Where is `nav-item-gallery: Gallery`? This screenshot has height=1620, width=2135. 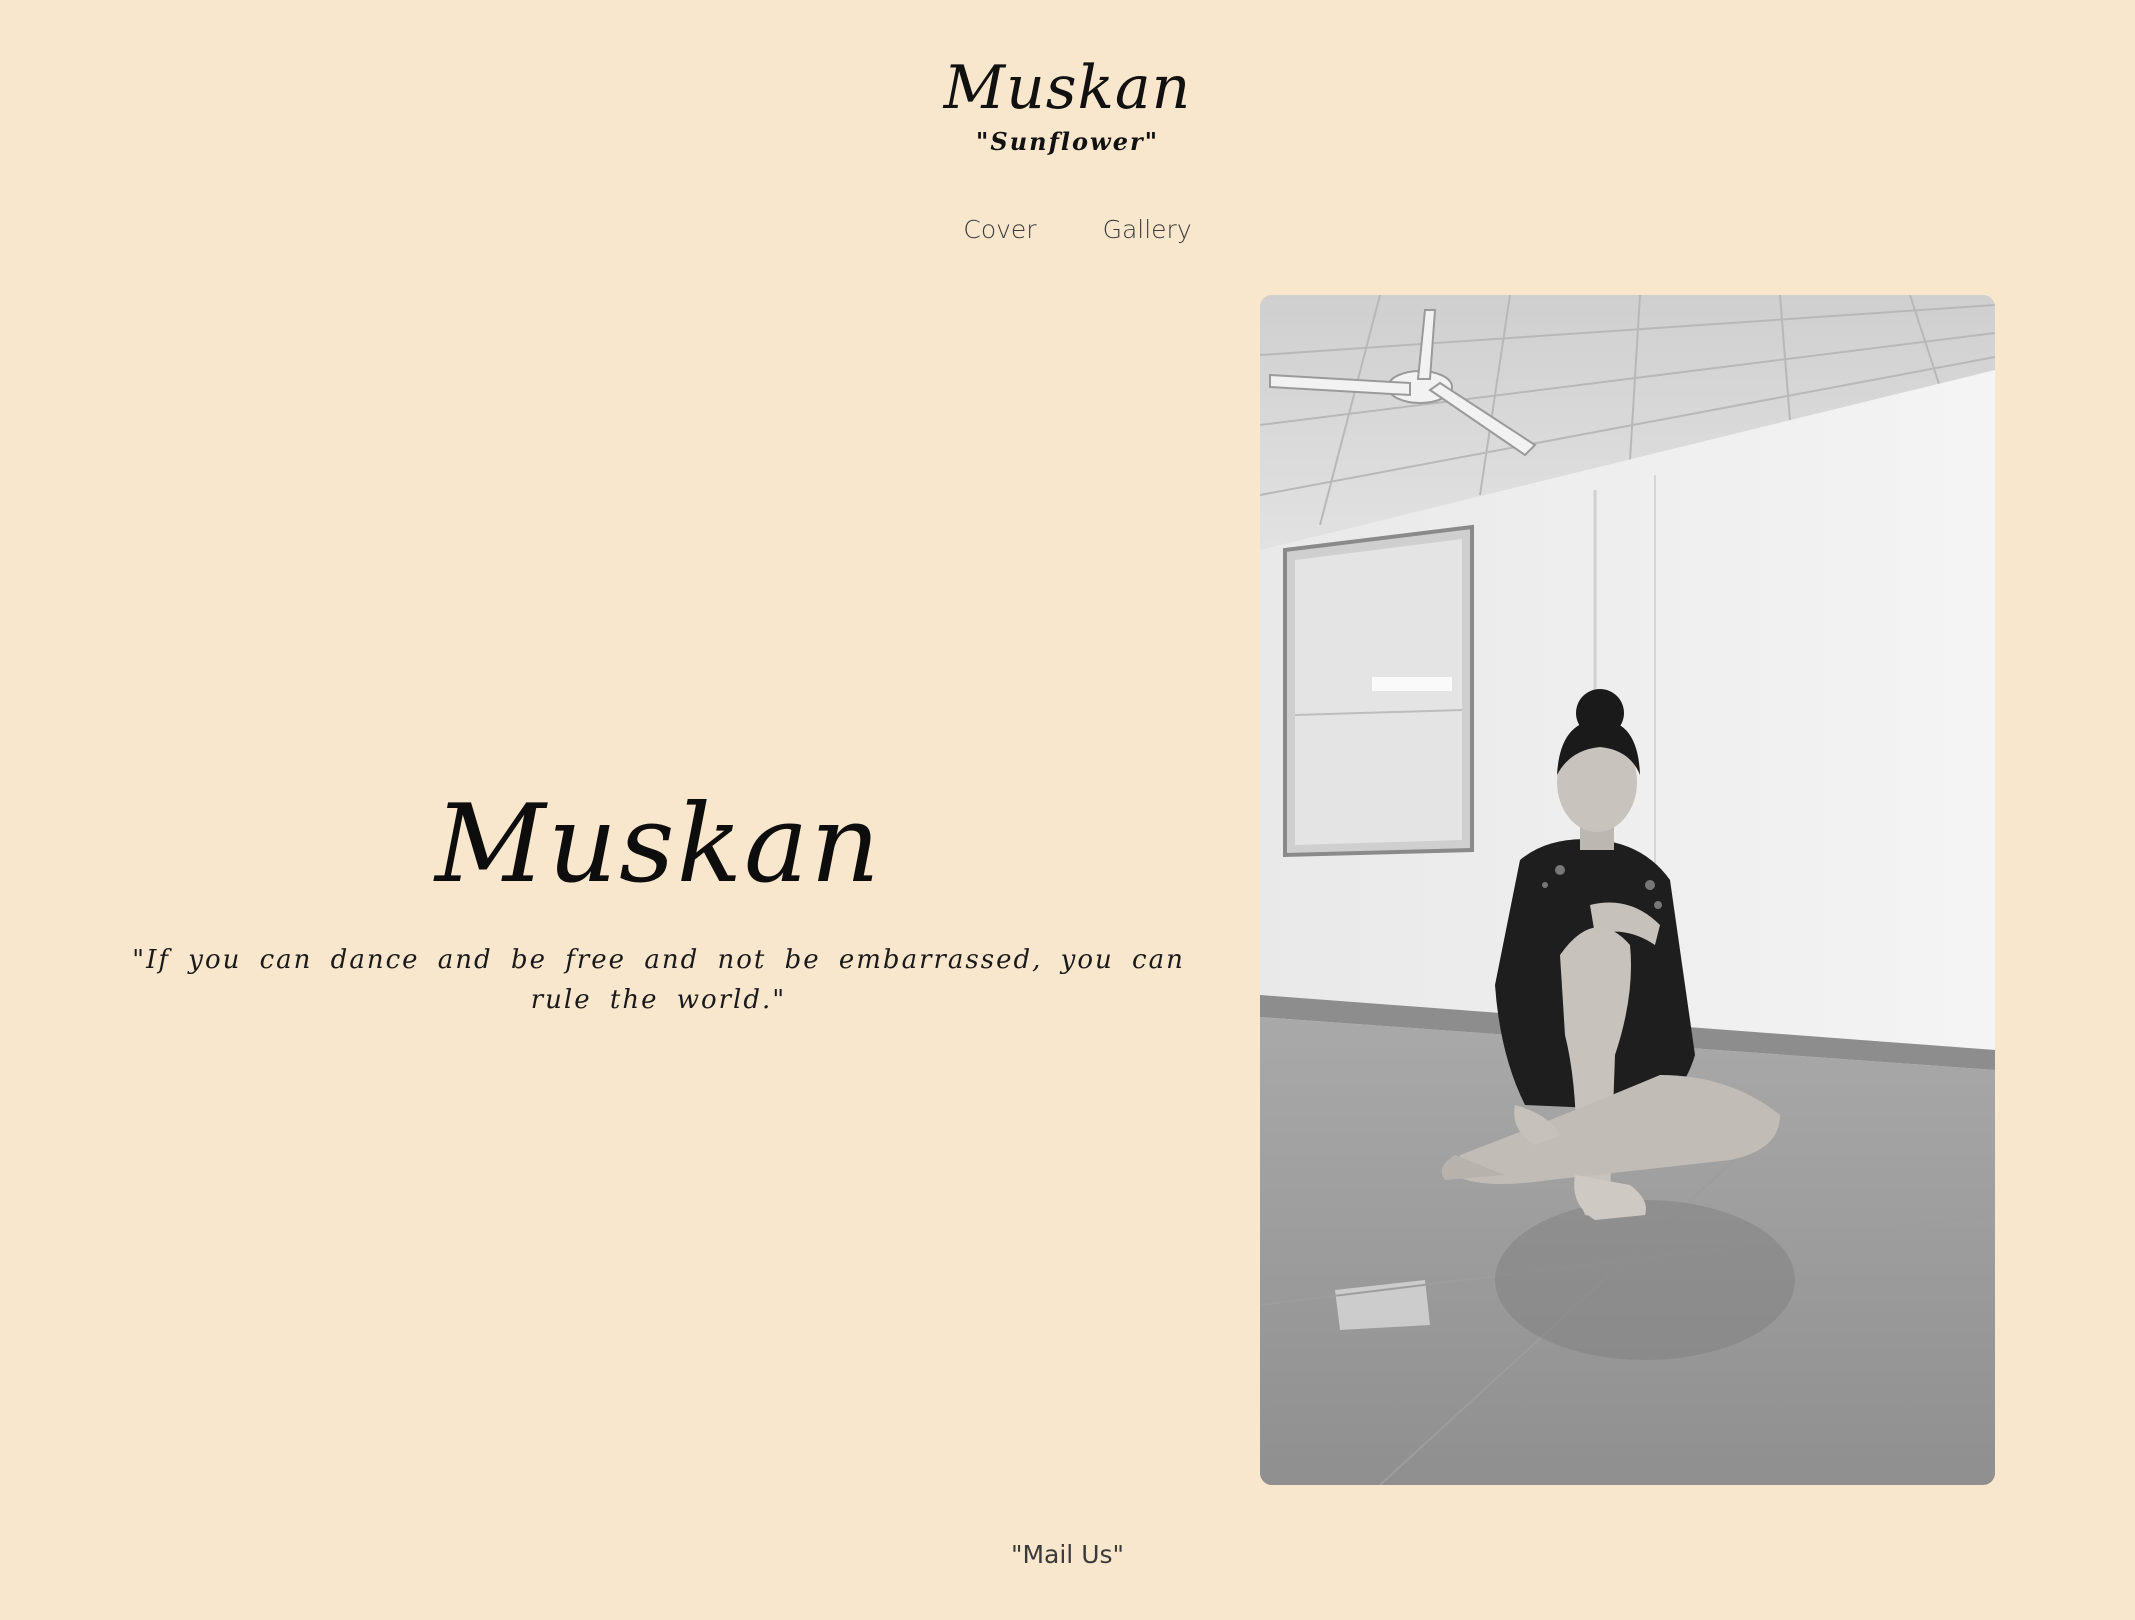
nav-item-gallery: Gallery is located at coordinates (1147, 230).